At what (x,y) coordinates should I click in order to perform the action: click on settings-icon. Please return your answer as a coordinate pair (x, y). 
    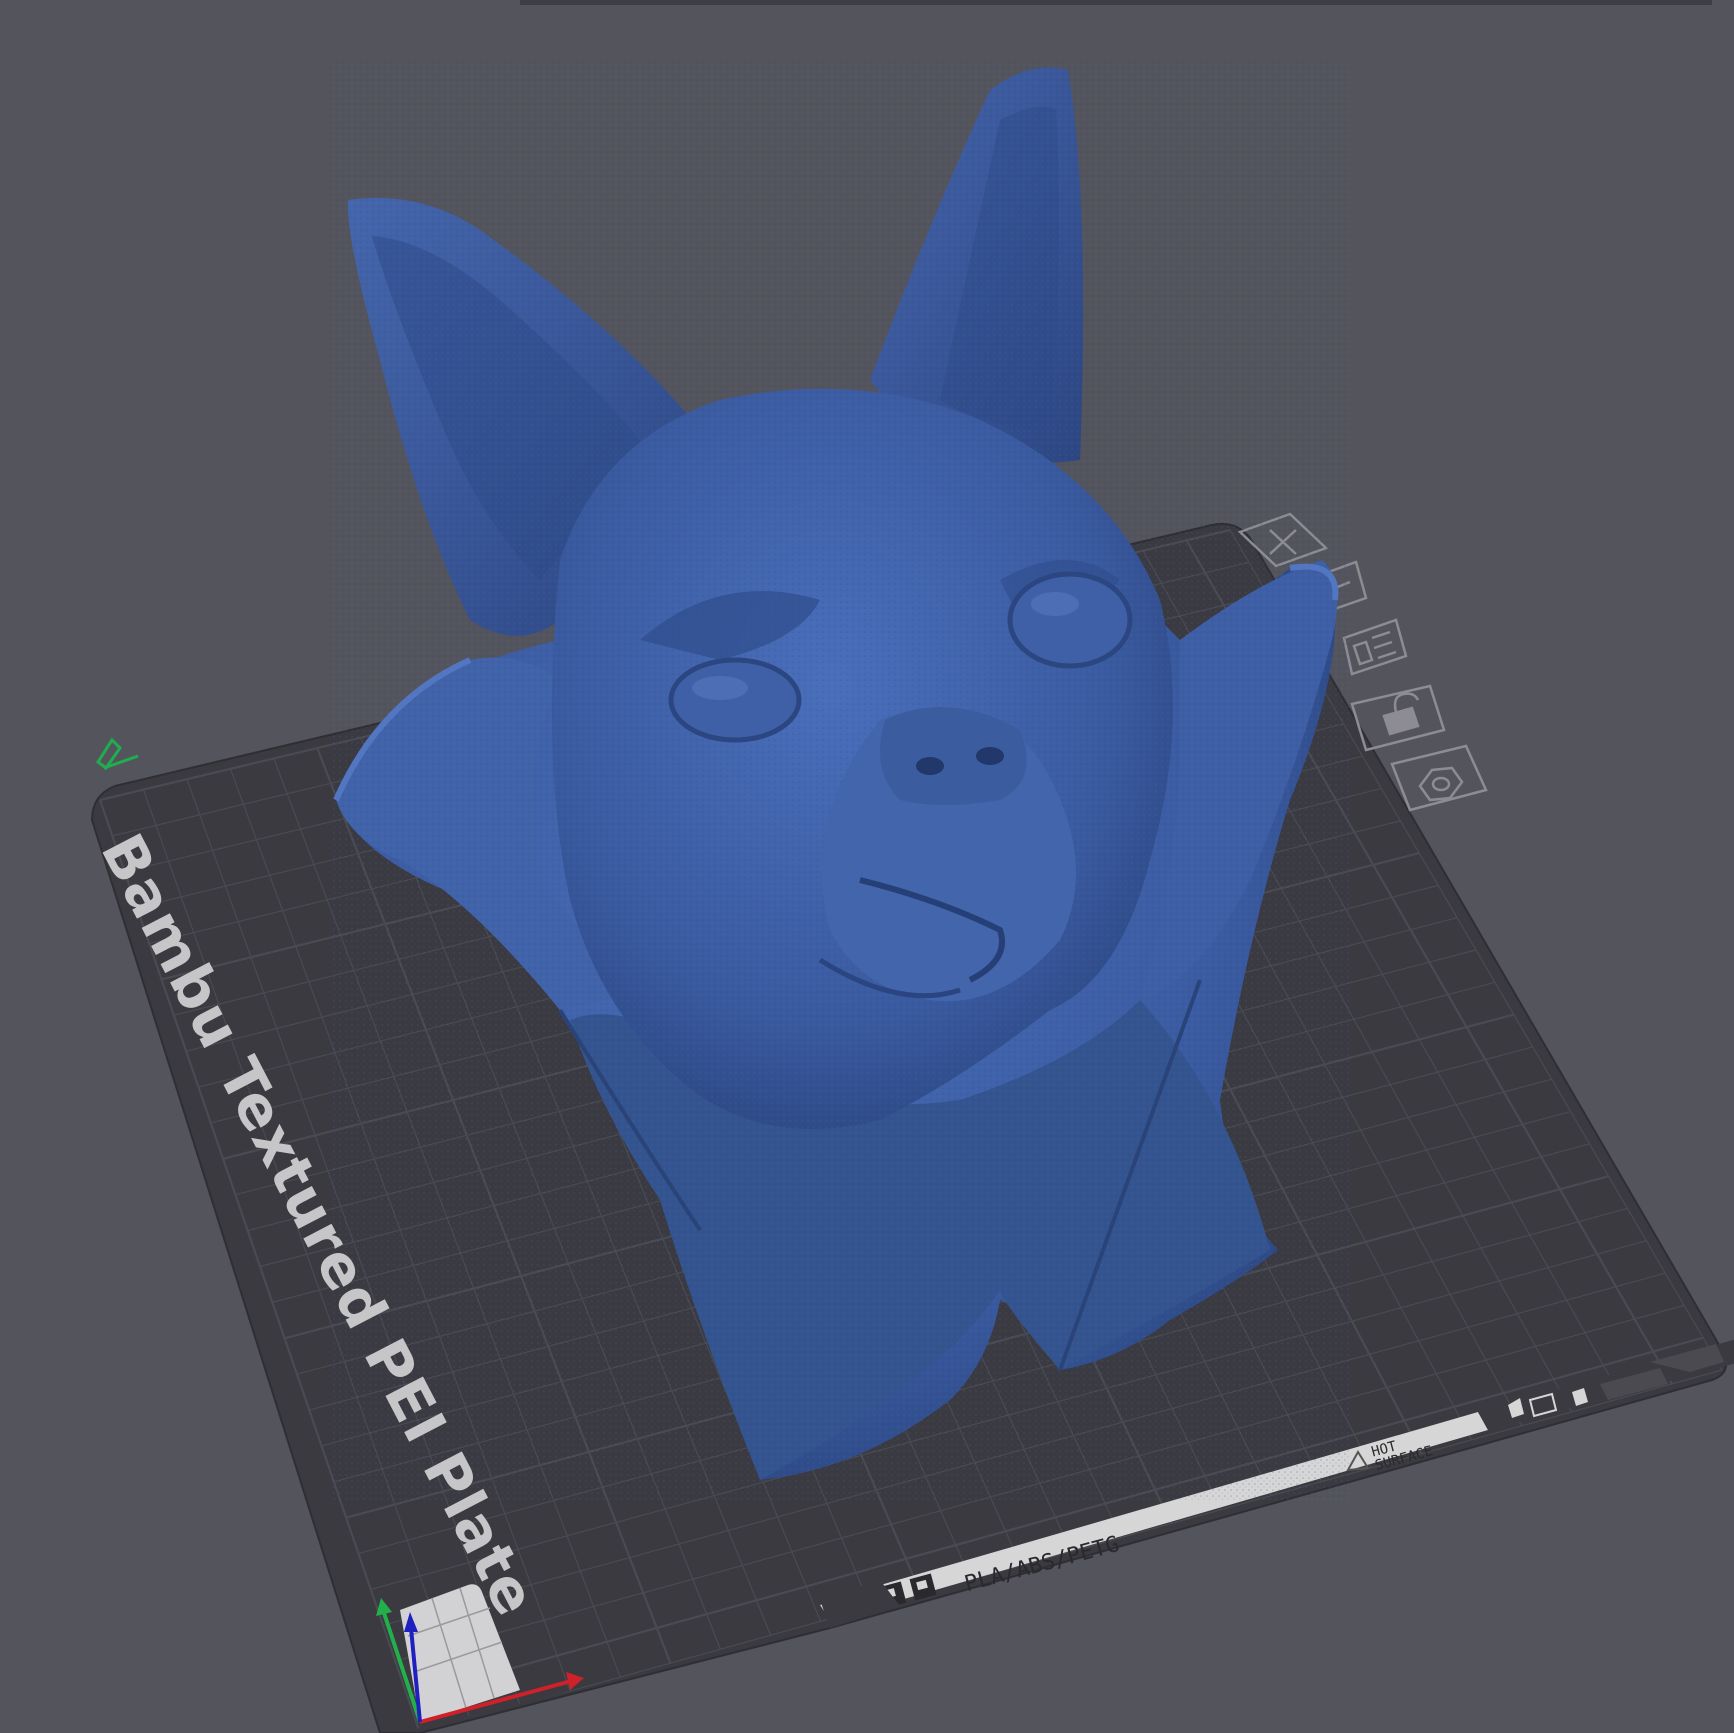
    Looking at the image, I should click on (1441, 784).